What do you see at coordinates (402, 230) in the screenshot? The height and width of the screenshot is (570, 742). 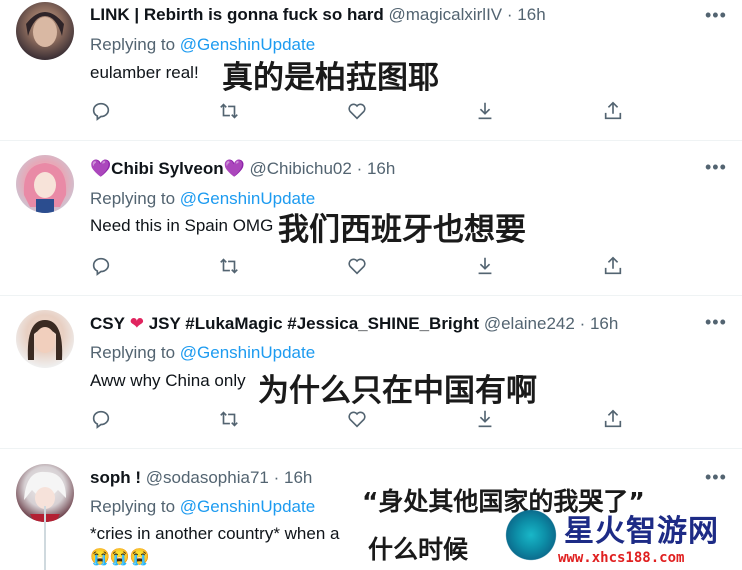 I see `caption-overlay: 我们西班牙也想要` at bounding box center [402, 230].